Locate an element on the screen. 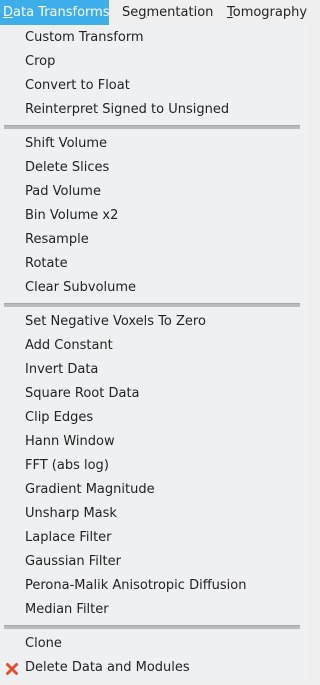 Image resolution: width=320 pixels, height=685 pixels. menu-item-label: Gradient Magnitude is located at coordinates (90, 489).